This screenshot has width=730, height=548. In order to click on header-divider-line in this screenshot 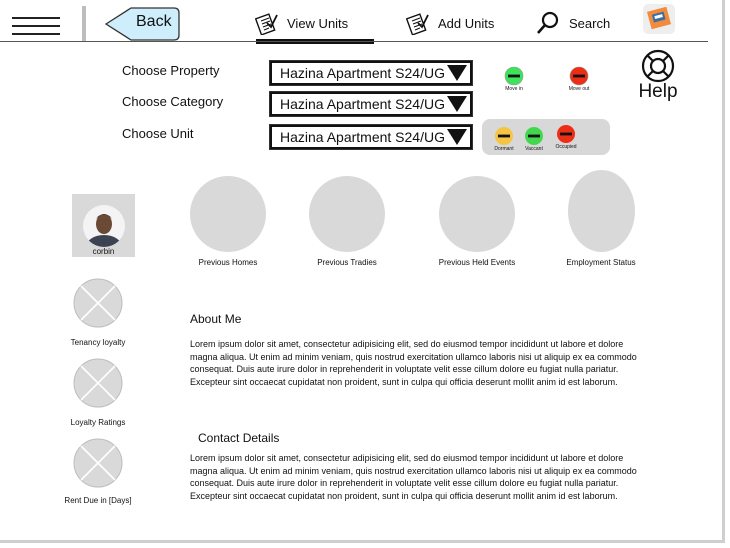, I will do `click(354, 41)`.